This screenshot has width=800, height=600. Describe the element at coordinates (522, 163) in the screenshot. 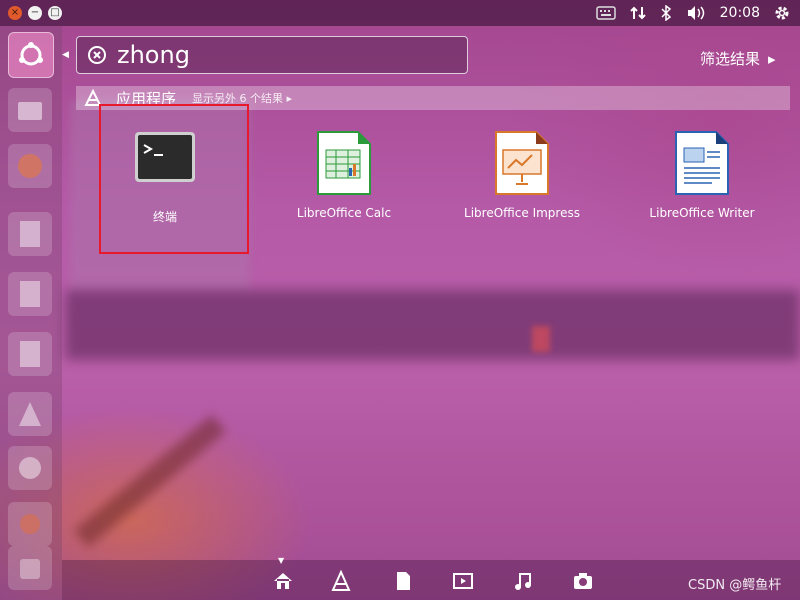

I see `libreoffice-impress-icon` at that location.